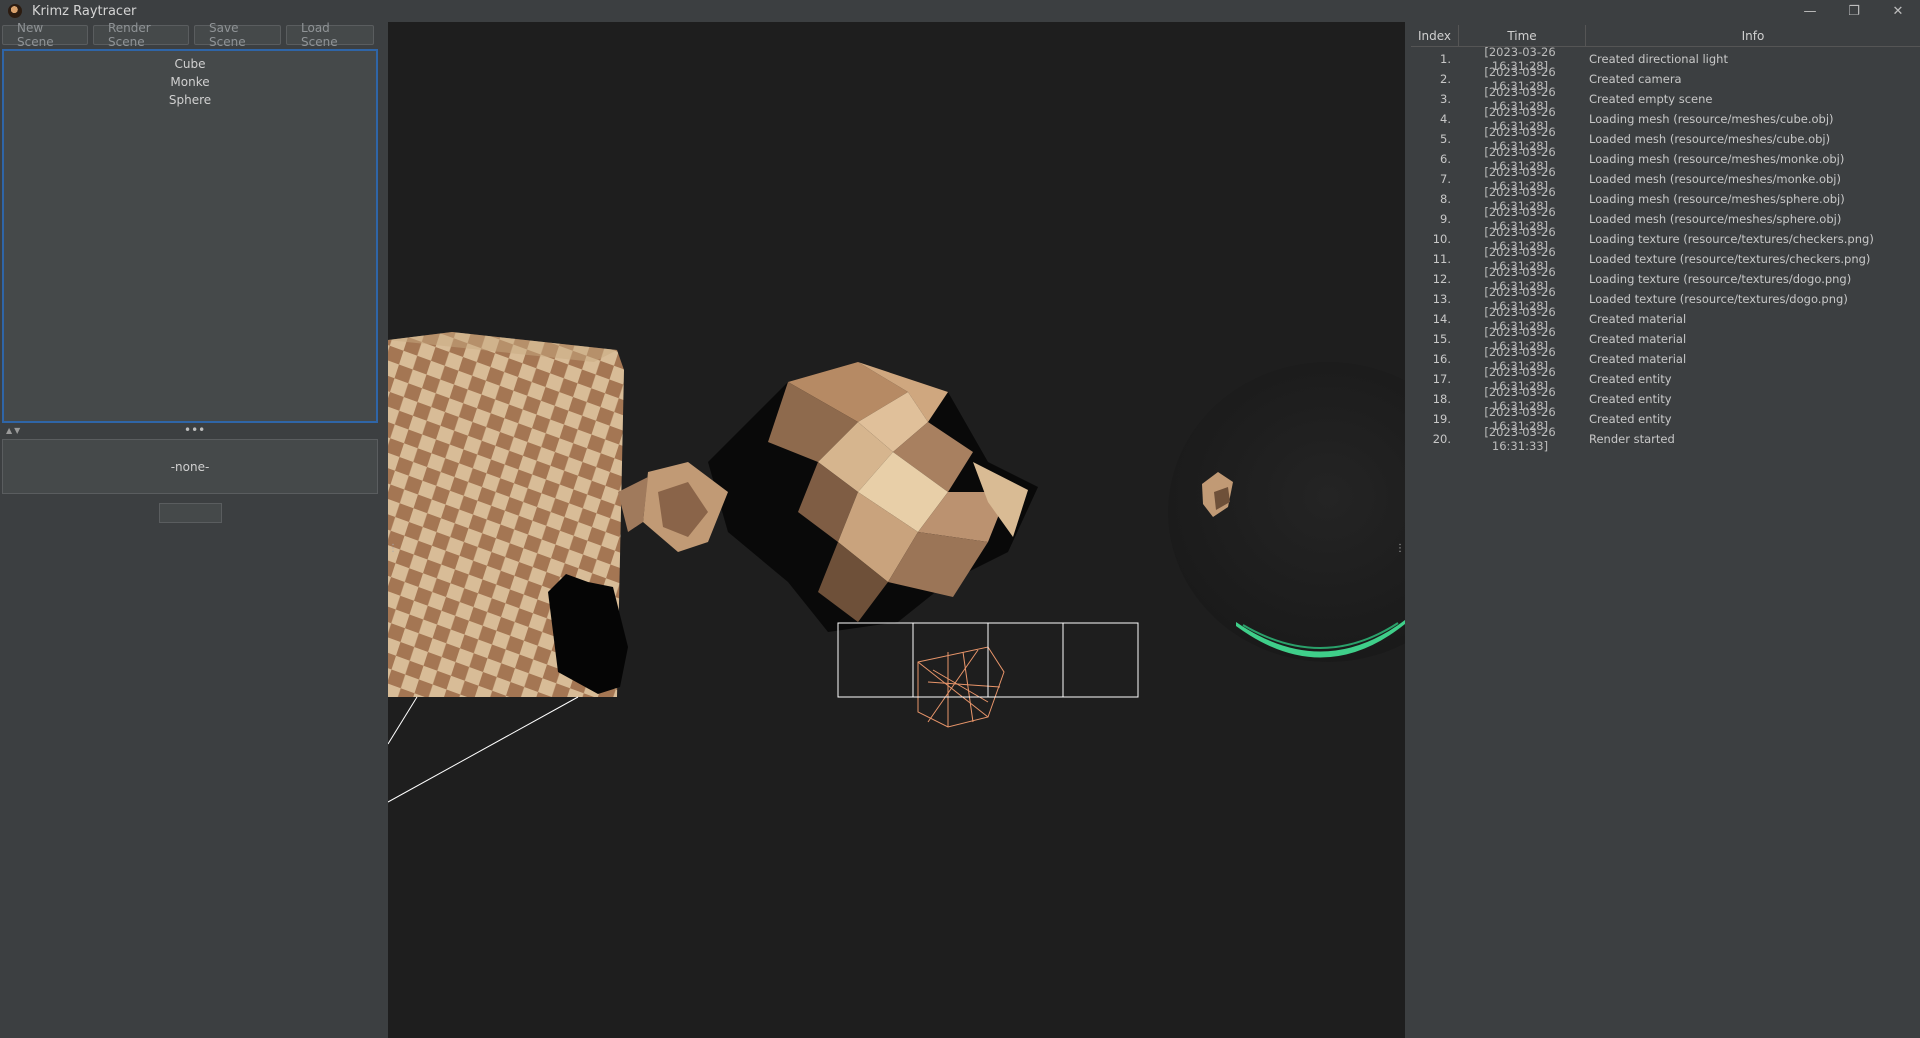 The image size is (1920, 1038). I want to click on log-index-cell: 9., so click(1445, 219).